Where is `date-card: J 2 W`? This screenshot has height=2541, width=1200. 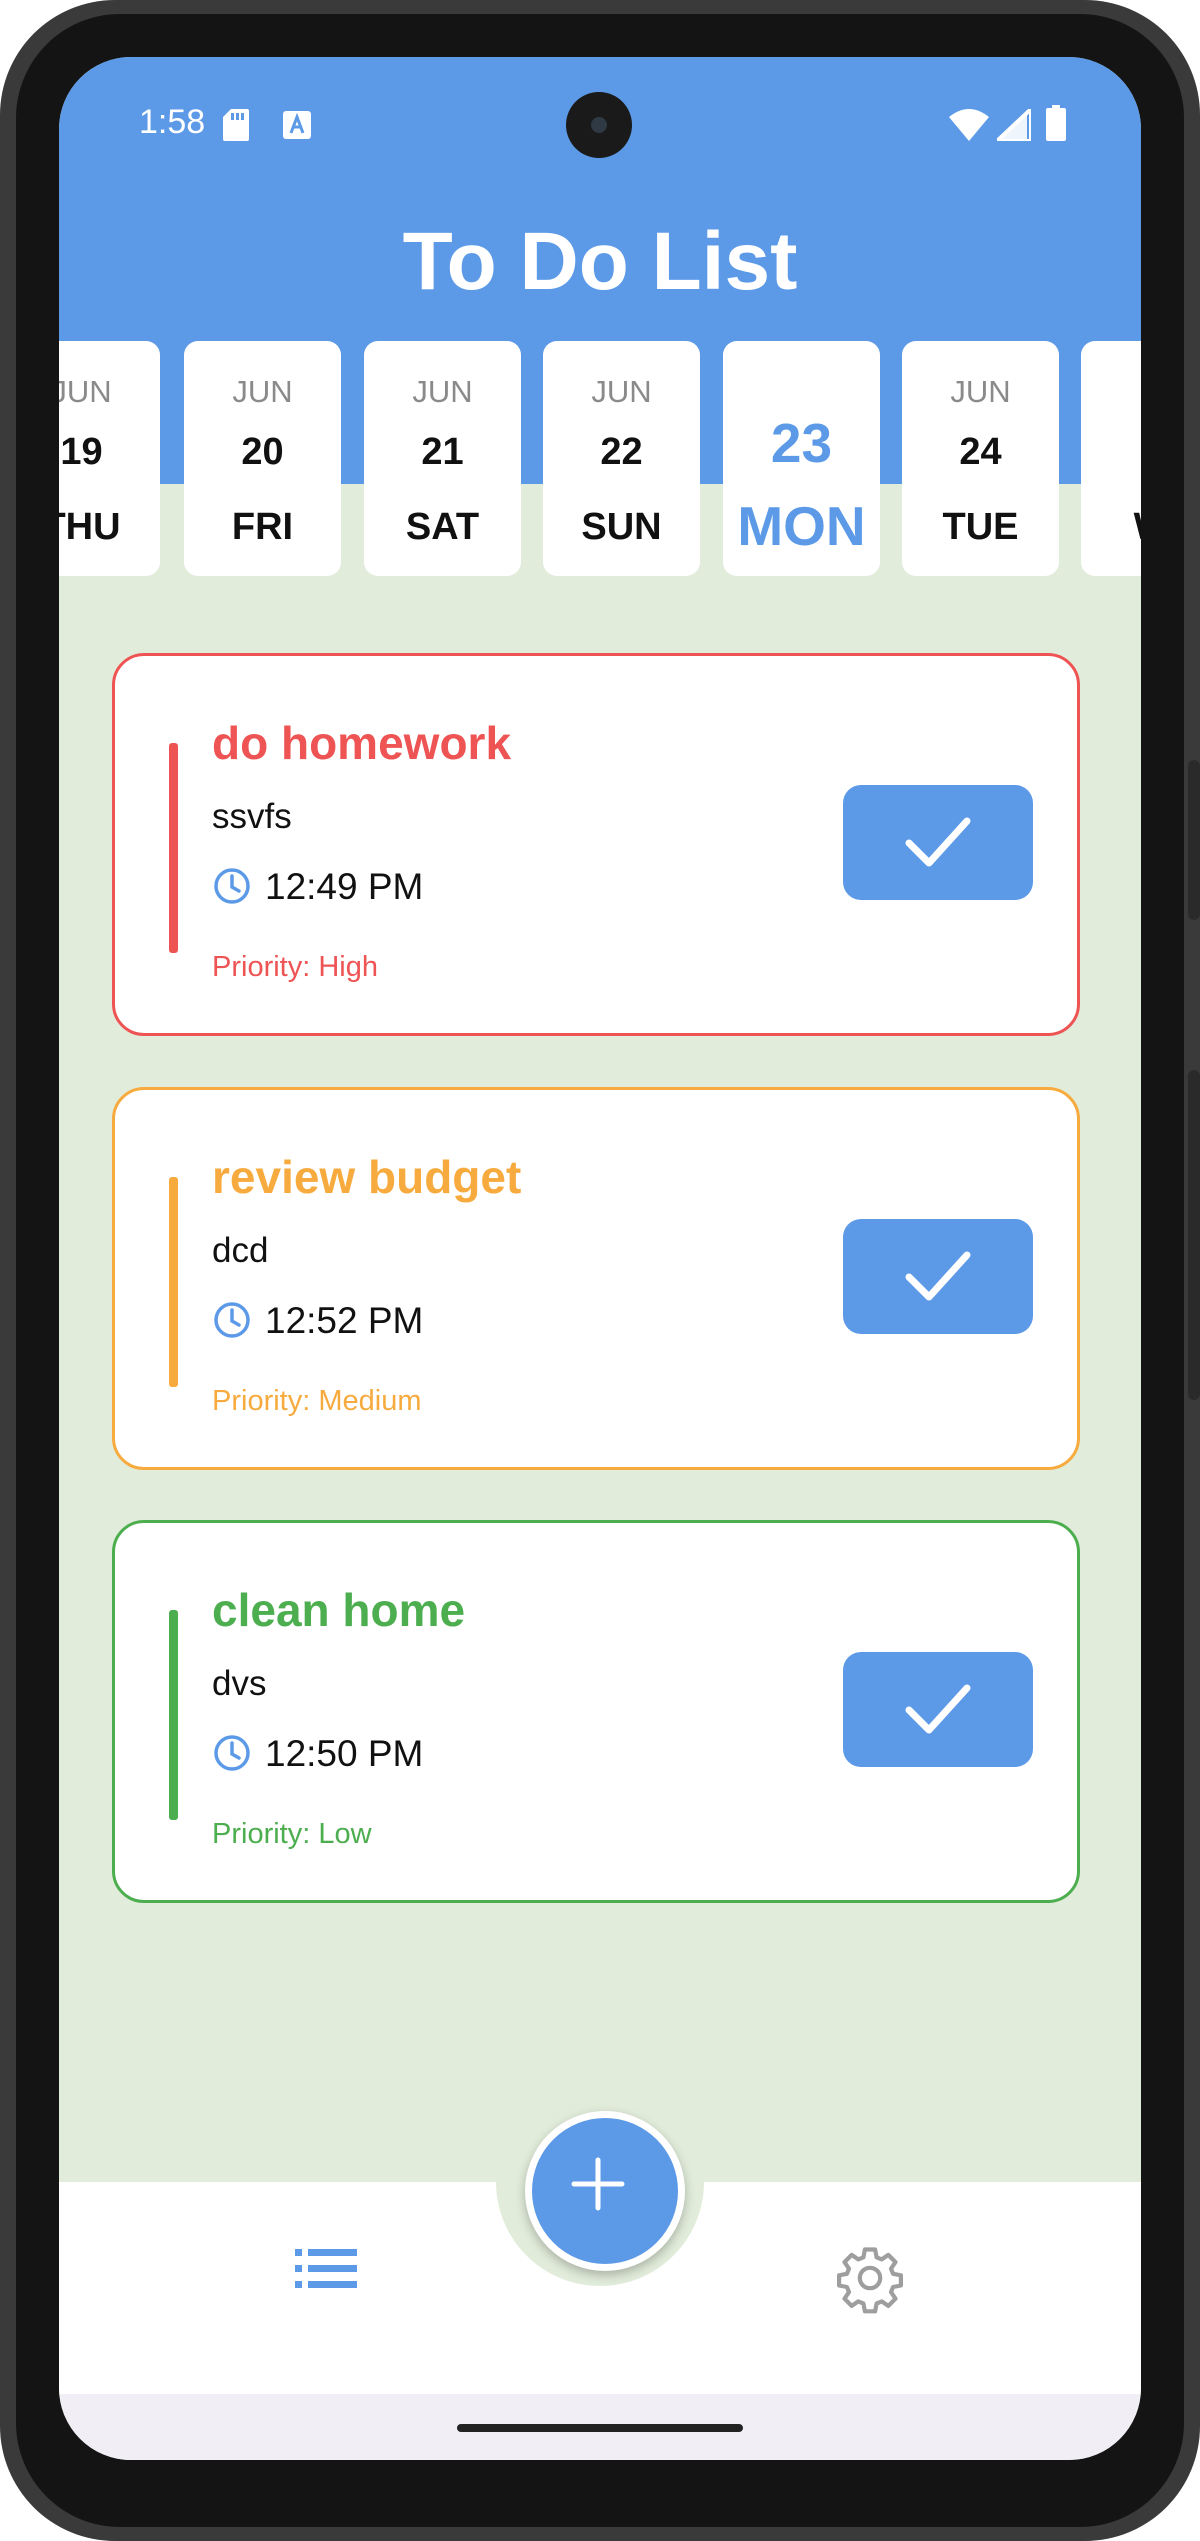
date-card: J 2 W is located at coordinates (1111, 458).